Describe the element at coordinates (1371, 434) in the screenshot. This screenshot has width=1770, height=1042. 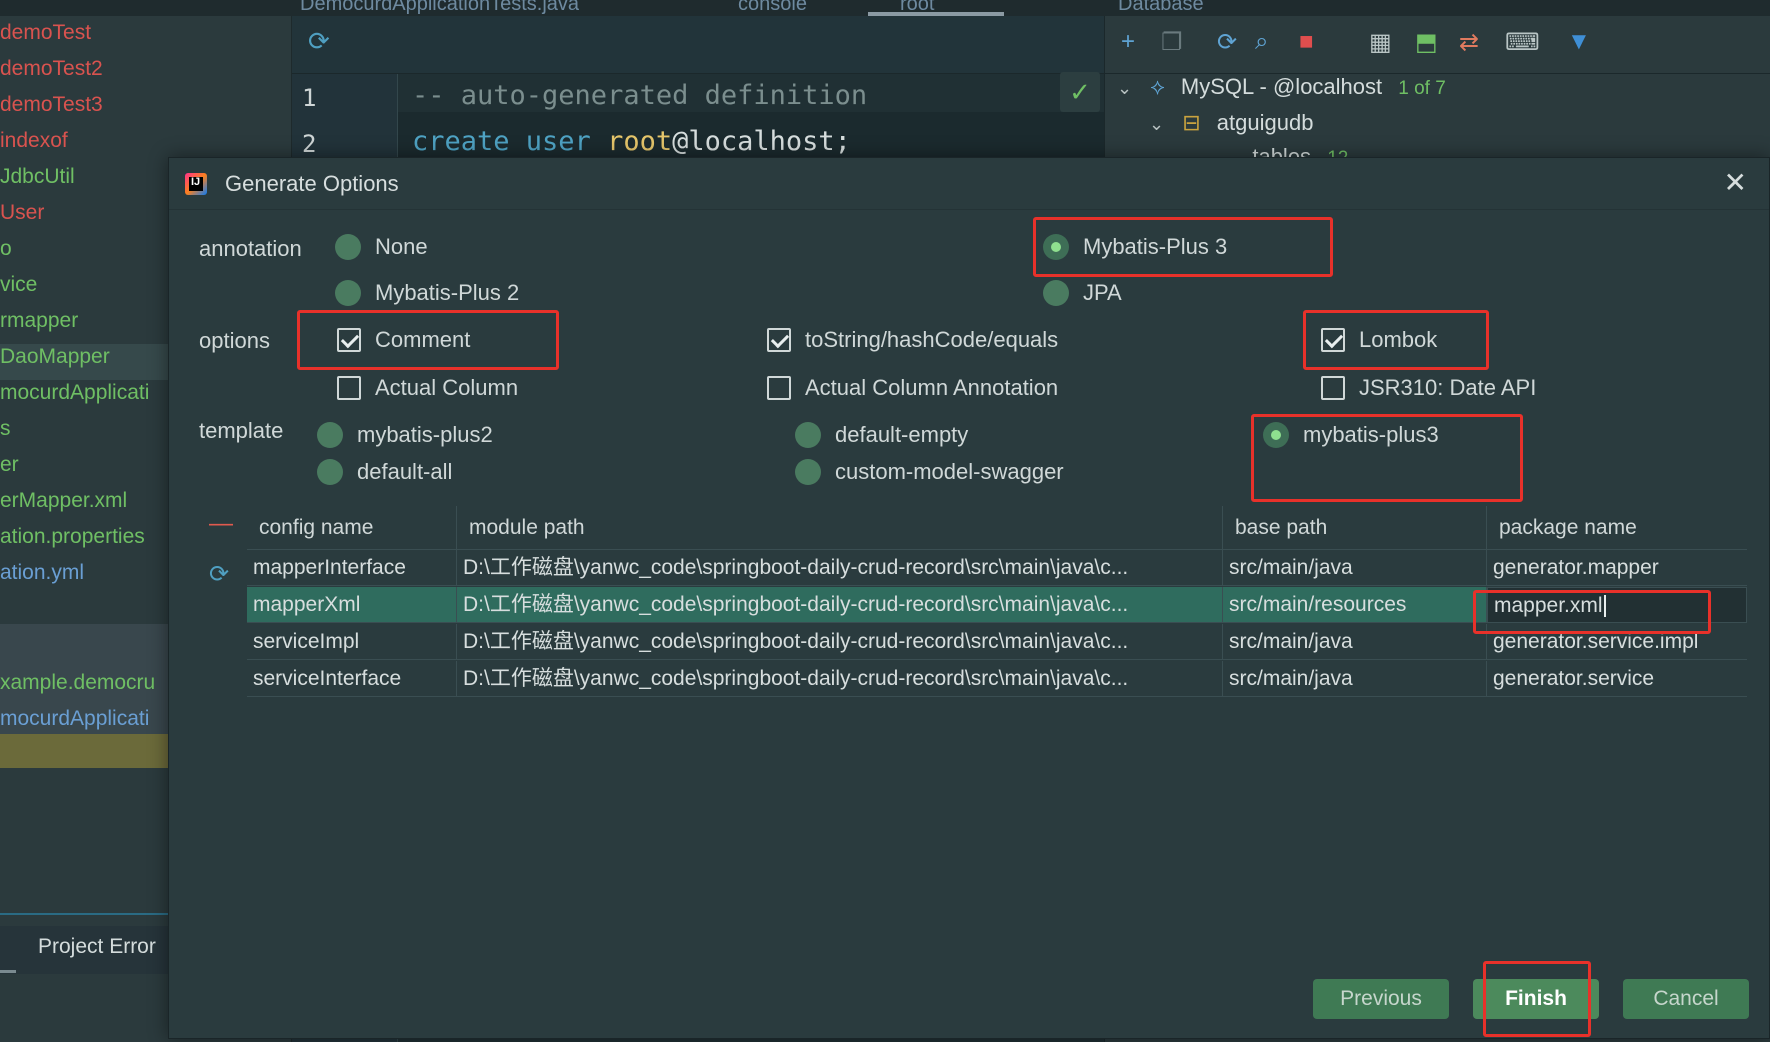
I see `radio-label: mybatis-plus3` at that location.